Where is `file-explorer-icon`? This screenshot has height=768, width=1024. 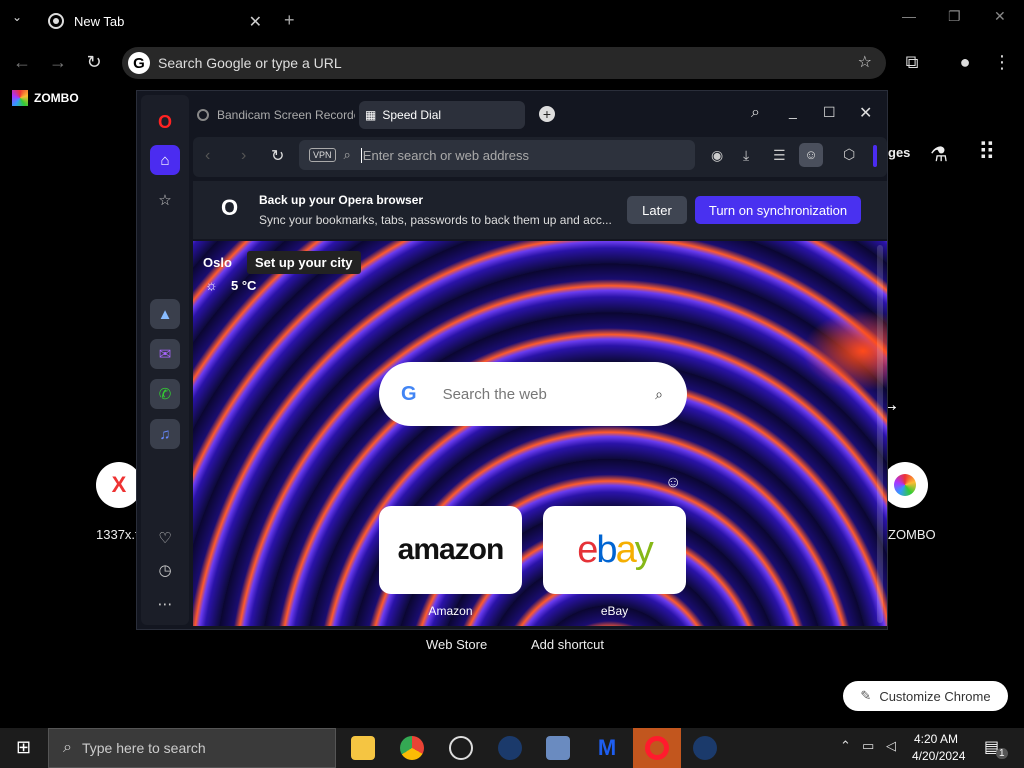 file-explorer-icon is located at coordinates (363, 748).